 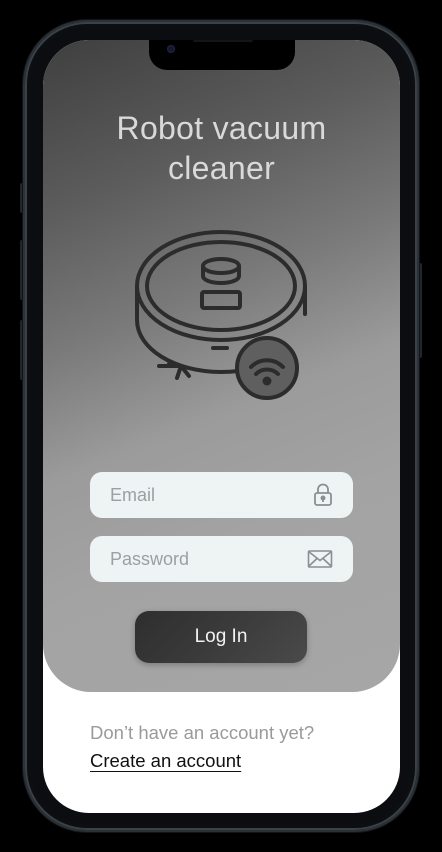 I want to click on speaker-grille, so click(x=223, y=41).